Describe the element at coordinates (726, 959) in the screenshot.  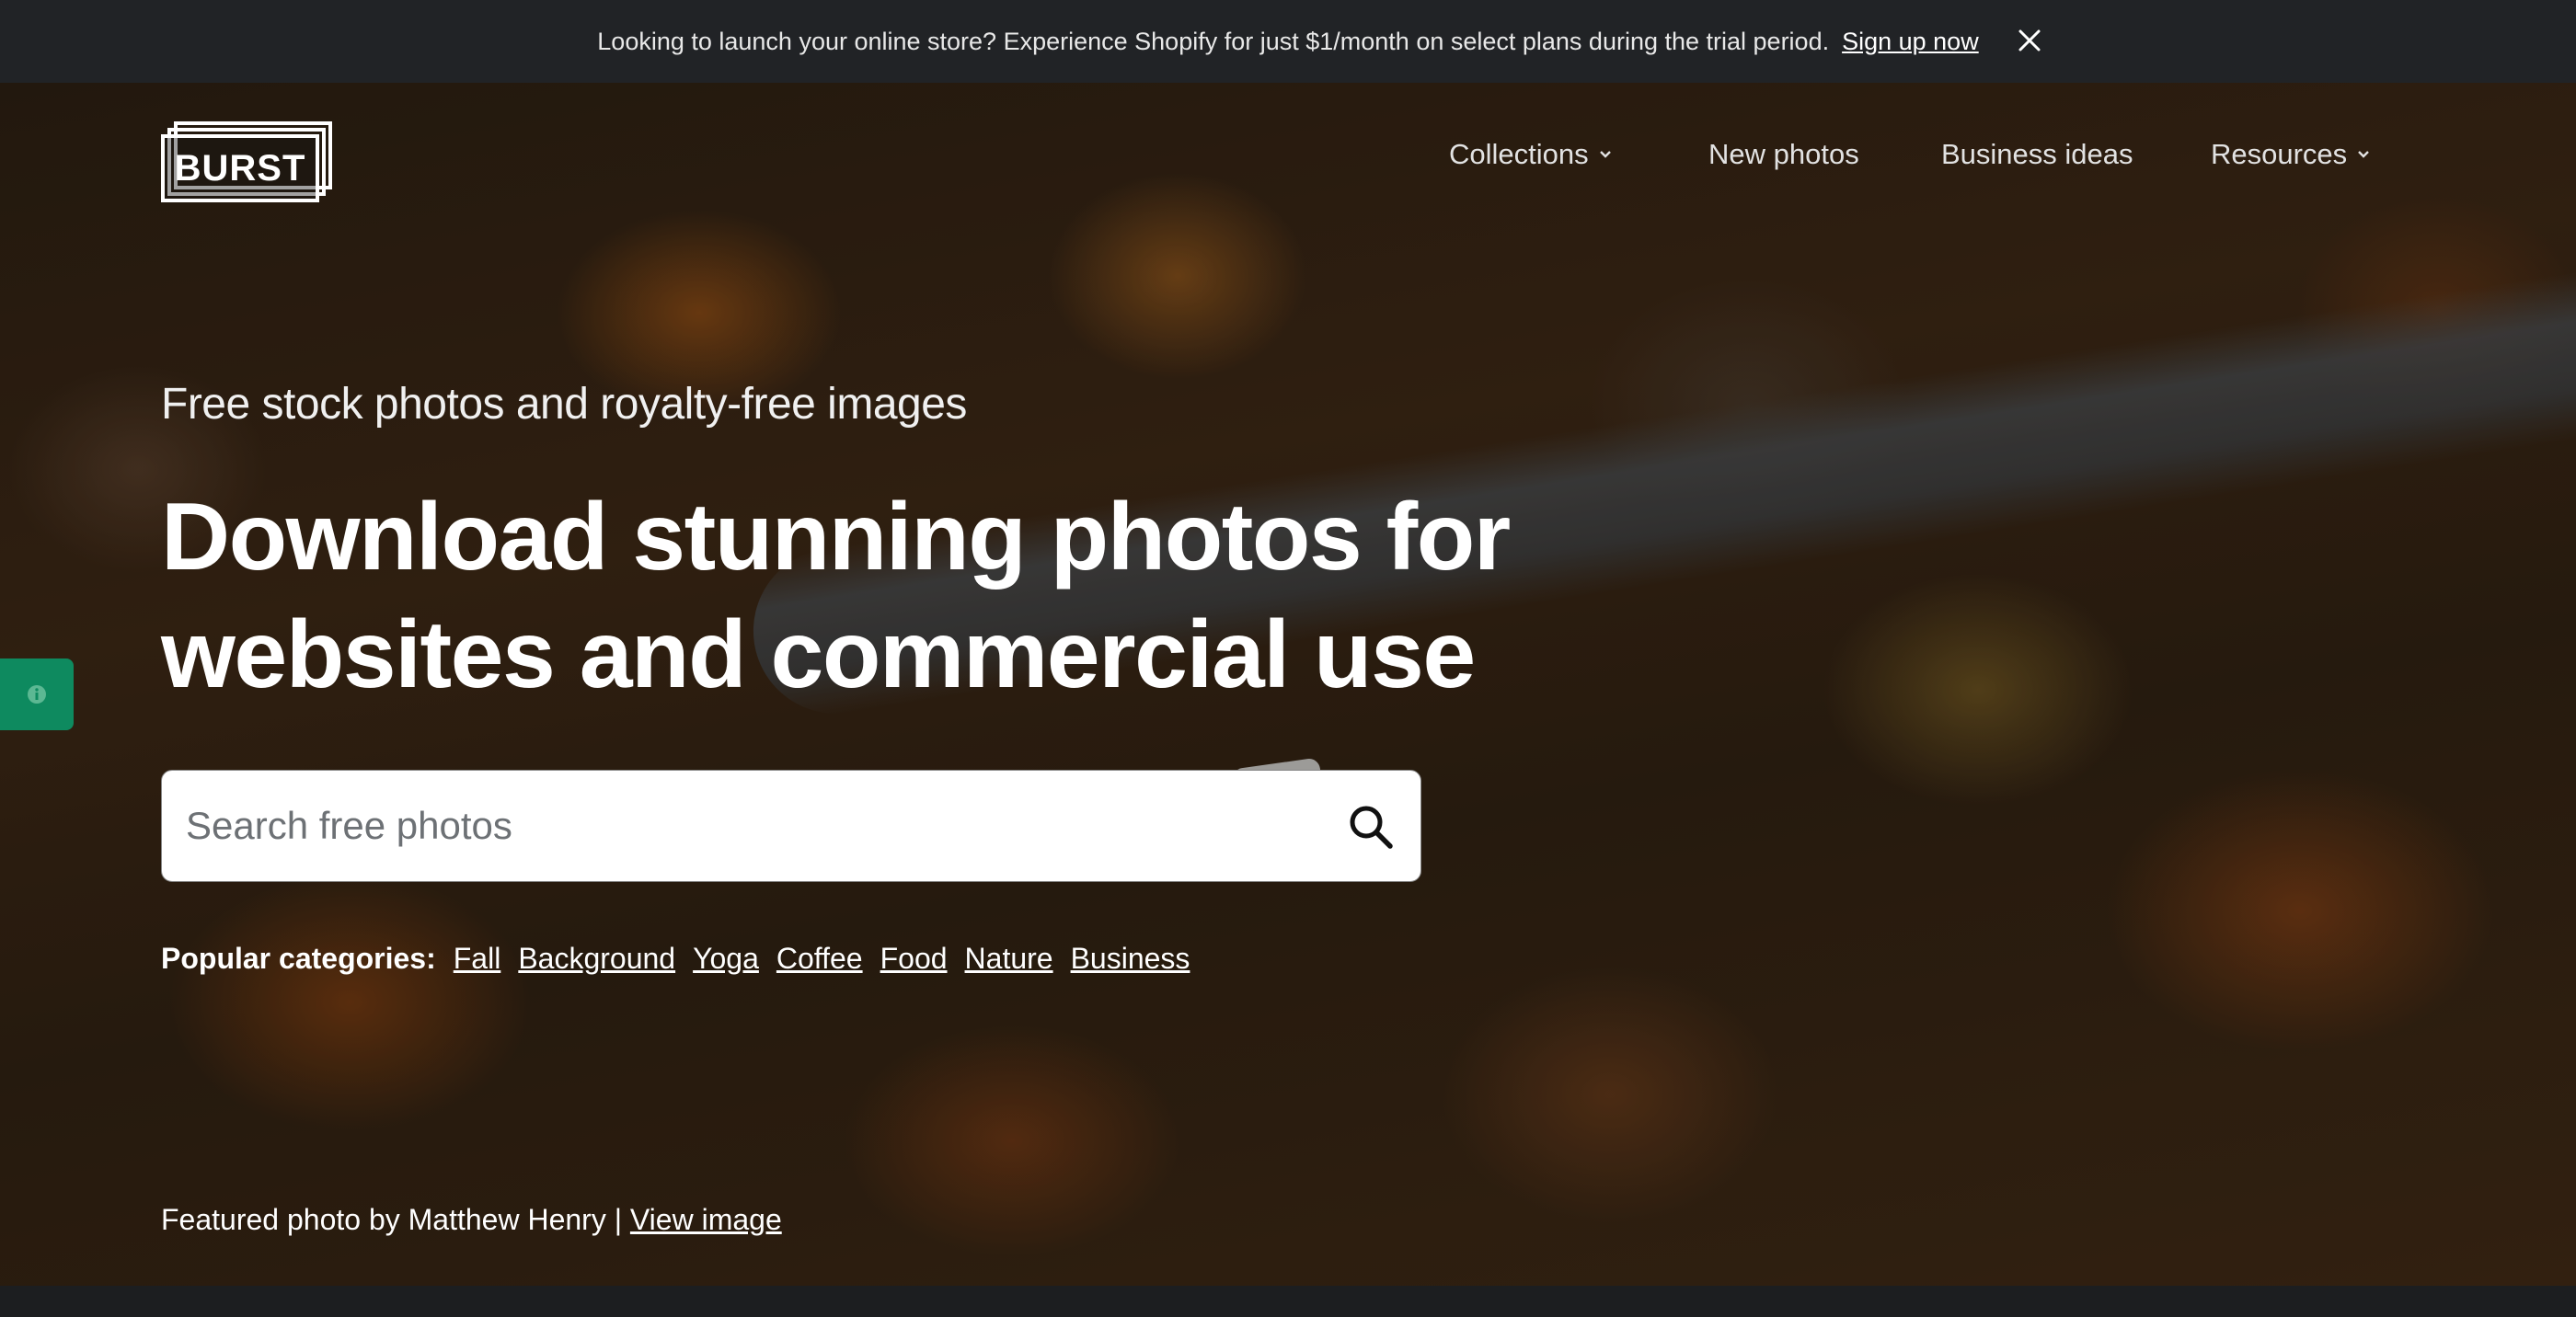
I see `category-link-yoga: Yoga` at that location.